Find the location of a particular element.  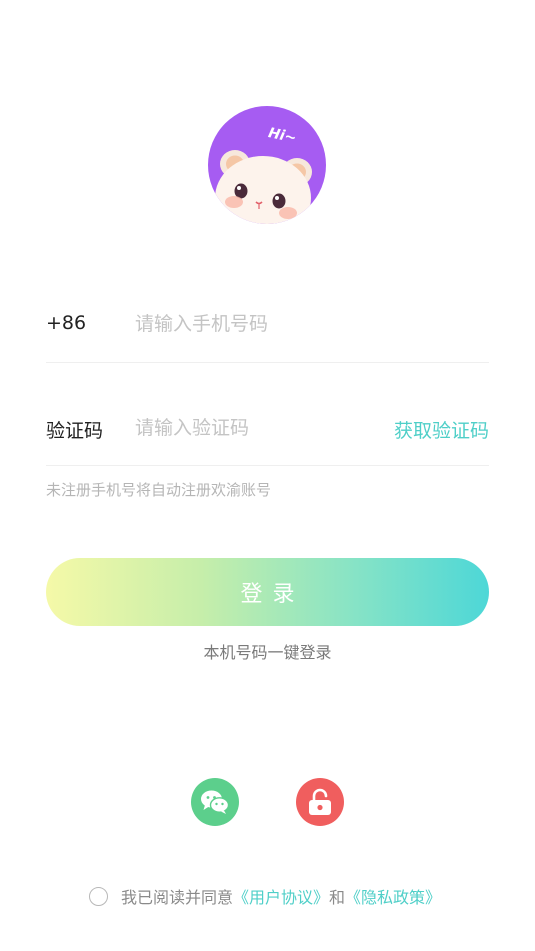

code-label: 验证码 is located at coordinates (75, 431).